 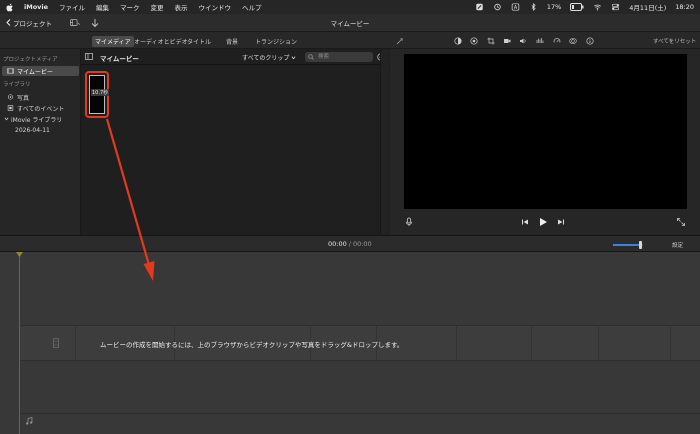 I want to click on playhead-marker, so click(x=19, y=255).